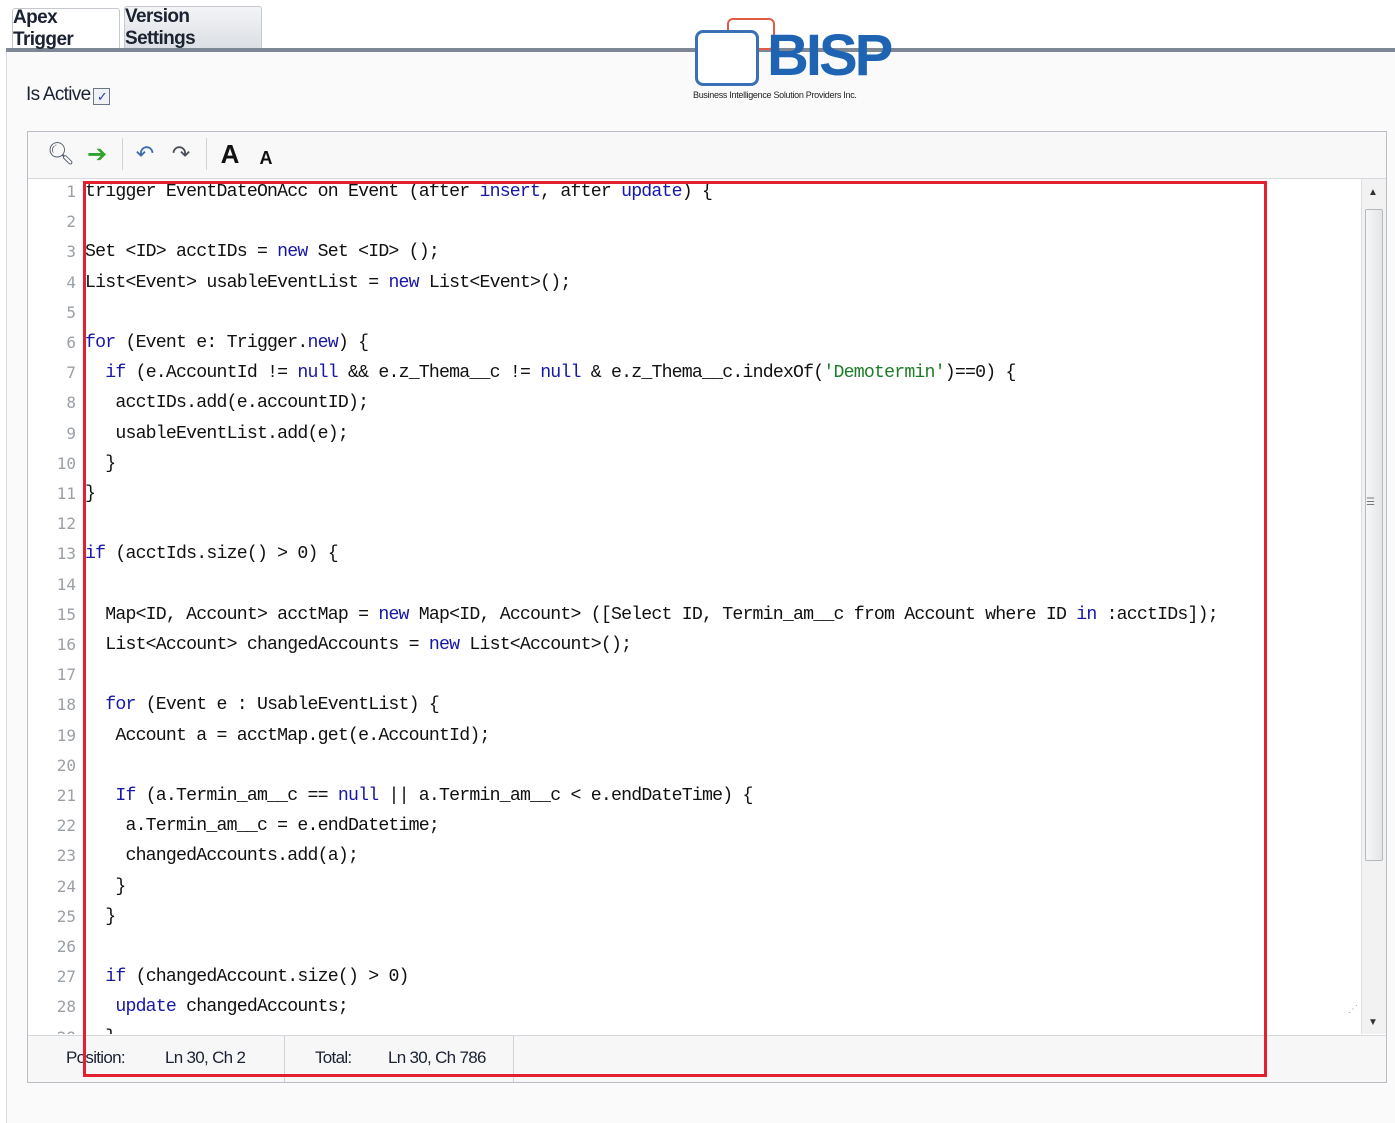  I want to click on code-text: changedAccounts.add(a);, so click(222, 856).